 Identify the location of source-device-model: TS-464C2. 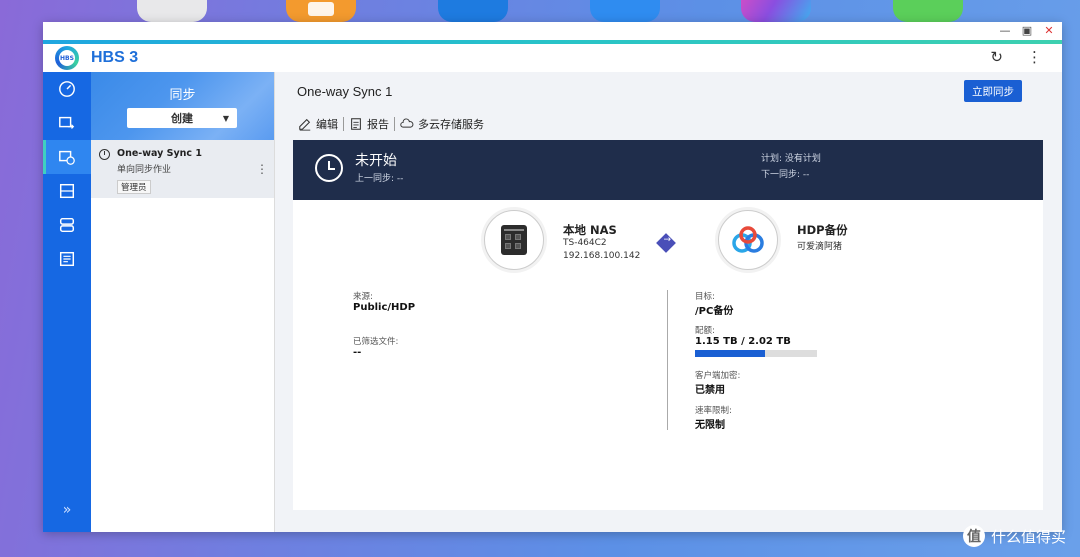
(585, 243).